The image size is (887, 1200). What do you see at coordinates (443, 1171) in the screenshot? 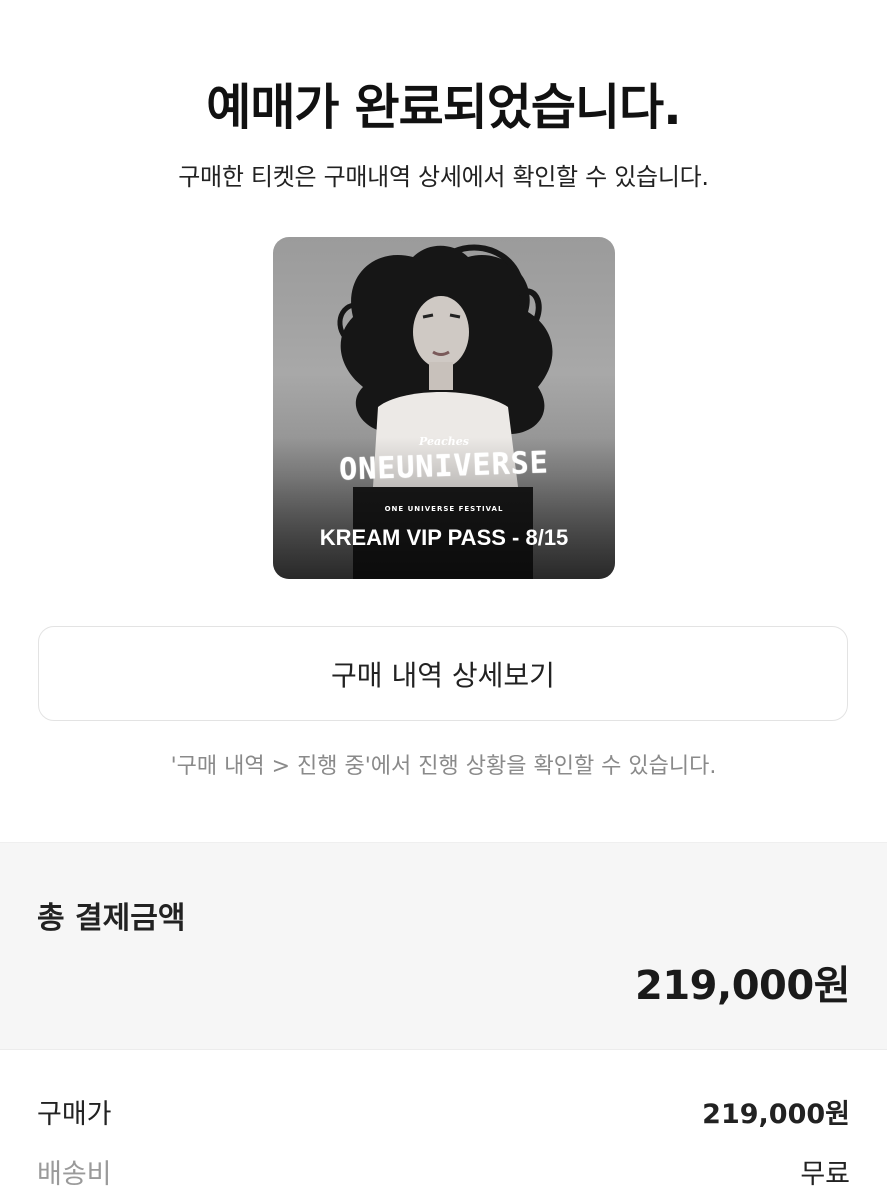
I see `shipping-row: 배송비 무료` at bounding box center [443, 1171].